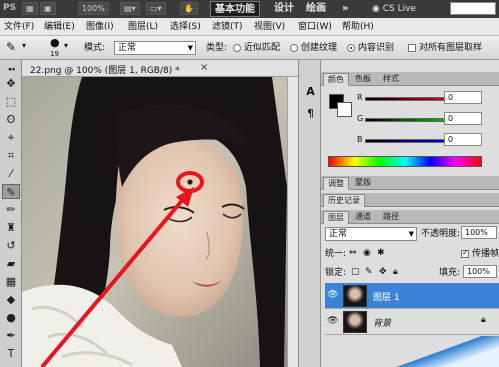 This screenshot has height=367, width=499. What do you see at coordinates (11, 281) in the screenshot?
I see `gradient-tool-icon: ▦` at bounding box center [11, 281].